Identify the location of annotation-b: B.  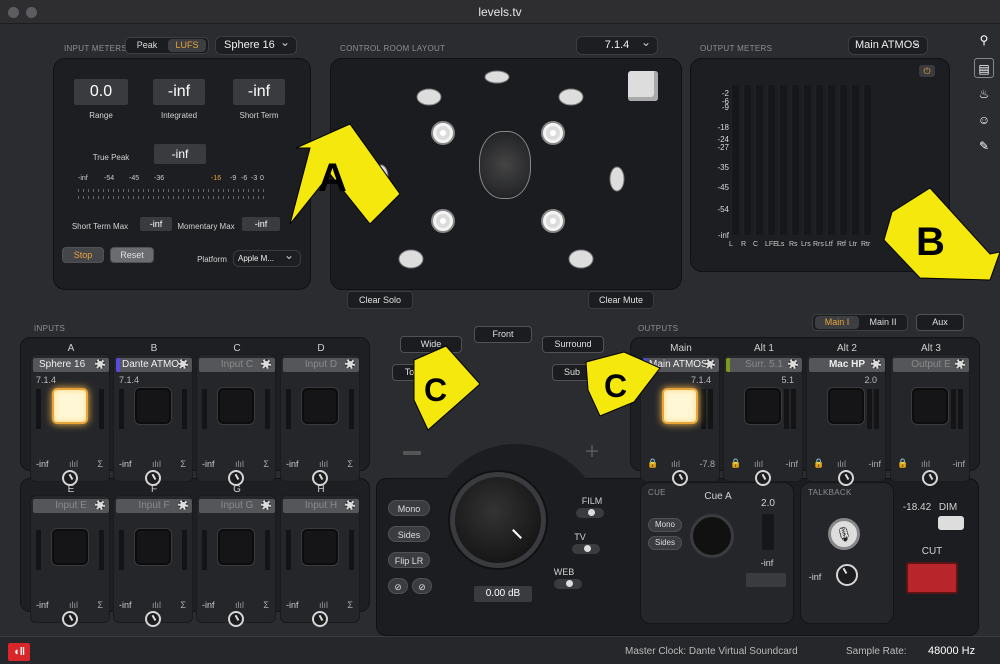
(930, 242).